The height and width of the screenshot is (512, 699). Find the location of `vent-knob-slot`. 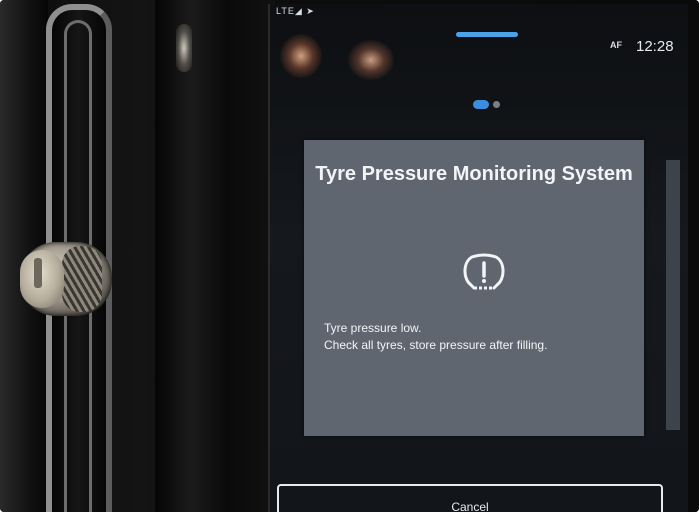

vent-knob-slot is located at coordinates (38, 273).